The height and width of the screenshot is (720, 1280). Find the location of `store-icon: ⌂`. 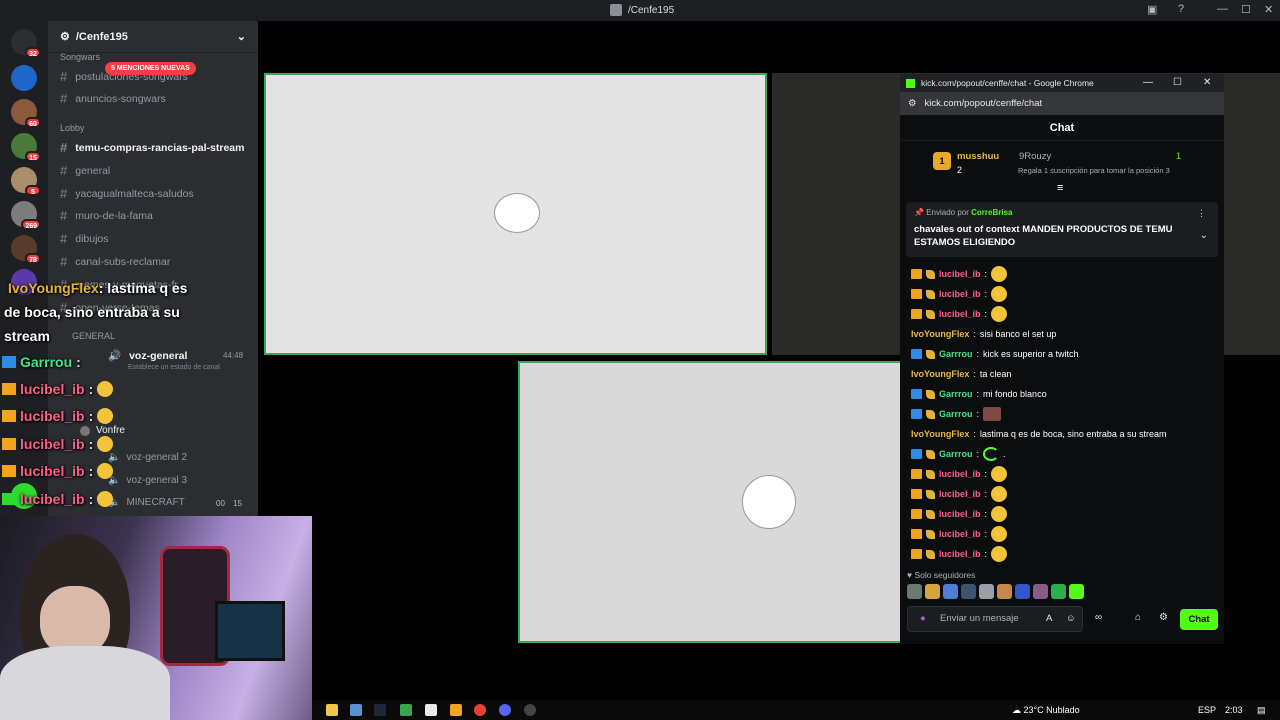

store-icon: ⌂ is located at coordinates (1138, 617).